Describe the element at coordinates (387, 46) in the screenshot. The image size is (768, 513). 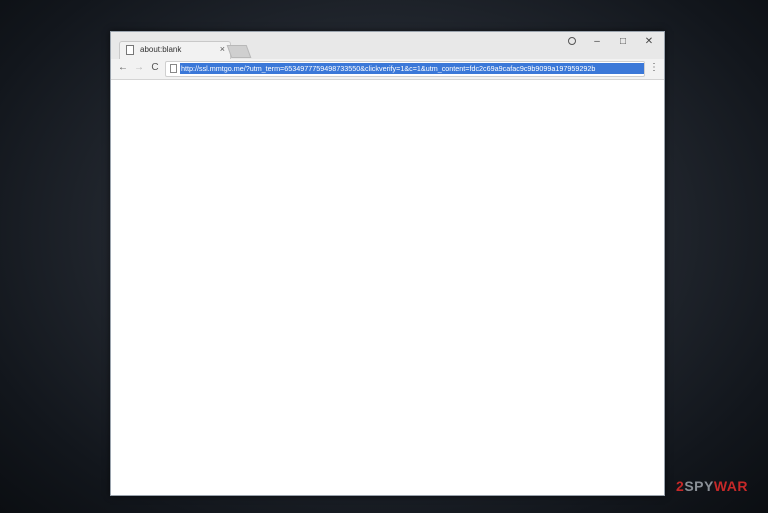
I see `title-bar: about:blank × – □ ✕` at that location.